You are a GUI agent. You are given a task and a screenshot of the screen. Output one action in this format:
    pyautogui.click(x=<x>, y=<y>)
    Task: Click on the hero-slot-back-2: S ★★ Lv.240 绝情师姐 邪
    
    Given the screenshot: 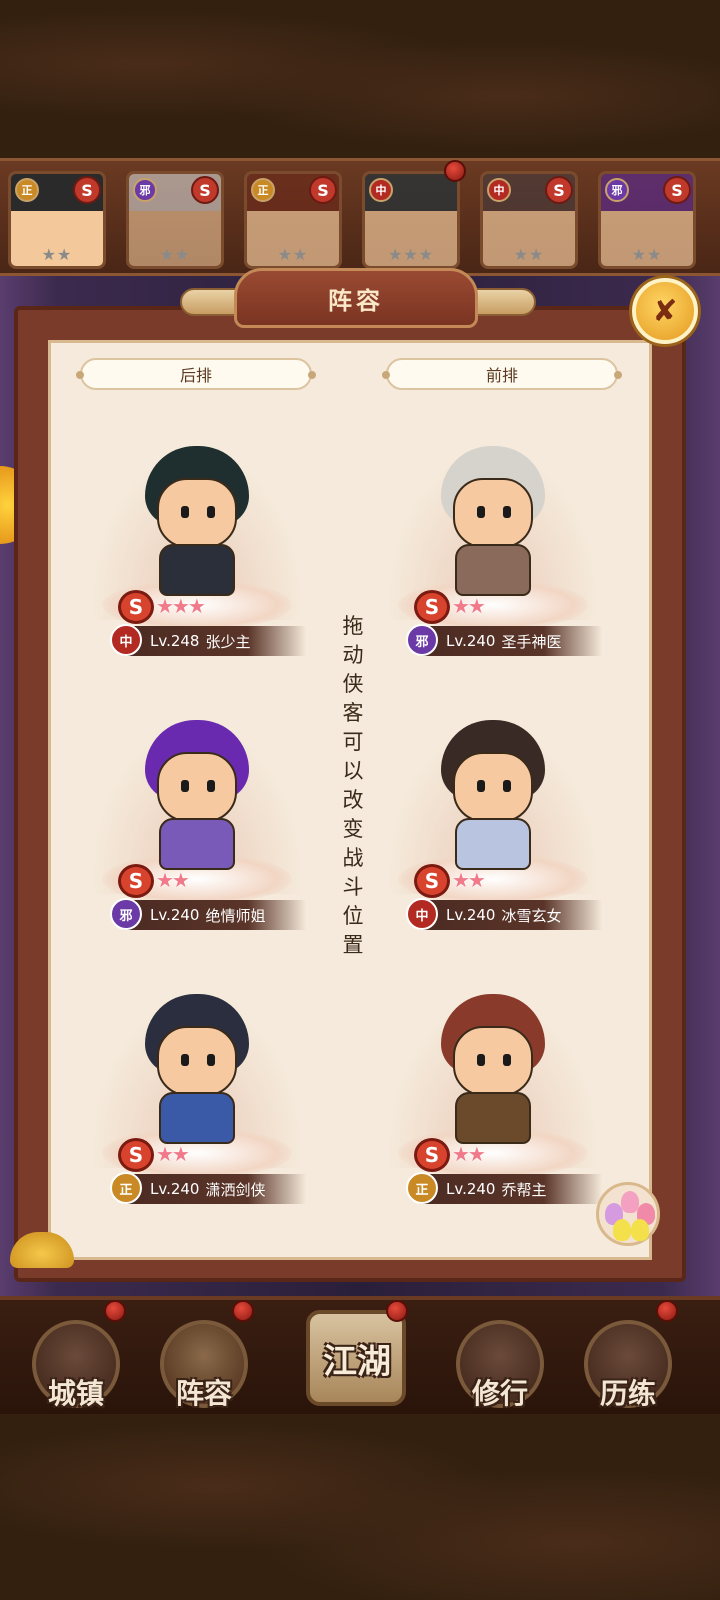 What is the action you would take?
    pyautogui.click(x=197, y=834)
    